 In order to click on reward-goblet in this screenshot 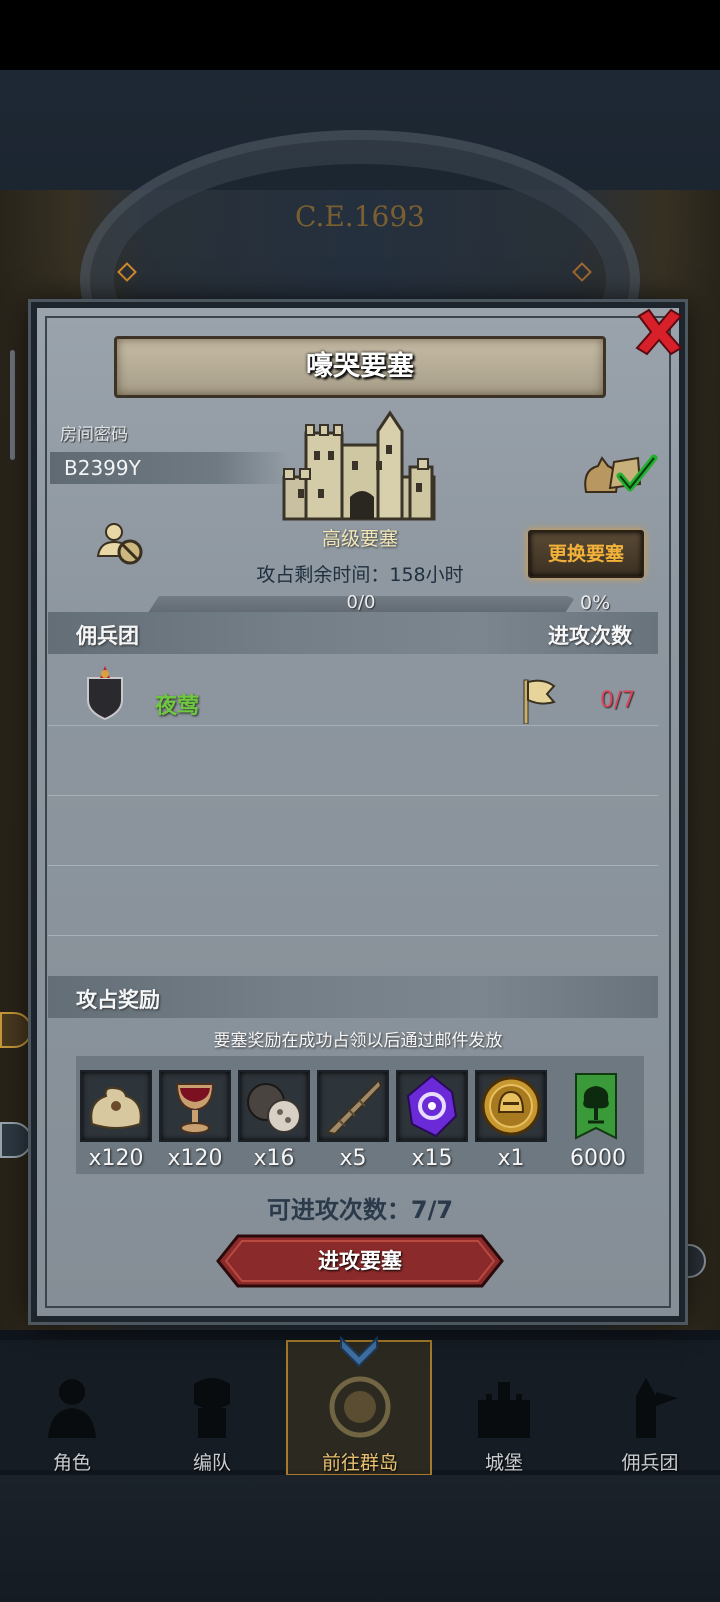, I will do `click(195, 1107)`.